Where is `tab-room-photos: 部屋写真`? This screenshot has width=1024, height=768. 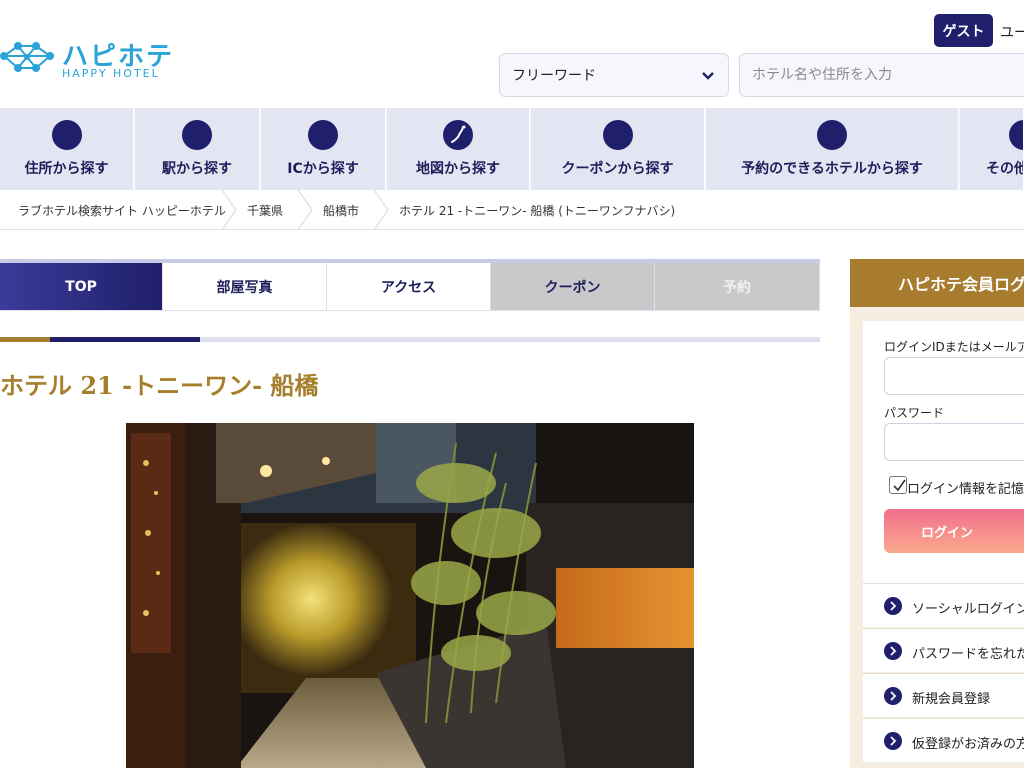 tab-room-photos: 部屋写真 is located at coordinates (245, 287).